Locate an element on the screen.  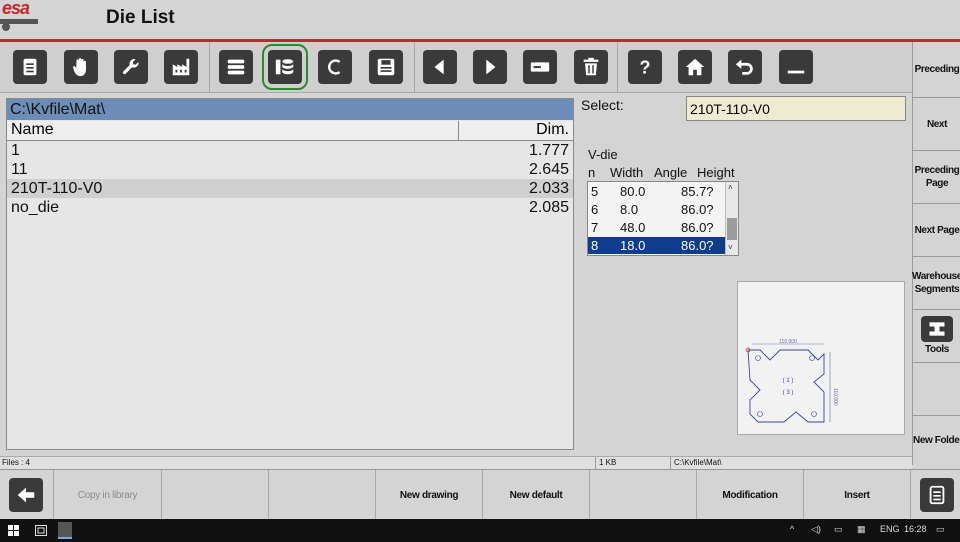
tools-icon is located at coordinates (937, 329).